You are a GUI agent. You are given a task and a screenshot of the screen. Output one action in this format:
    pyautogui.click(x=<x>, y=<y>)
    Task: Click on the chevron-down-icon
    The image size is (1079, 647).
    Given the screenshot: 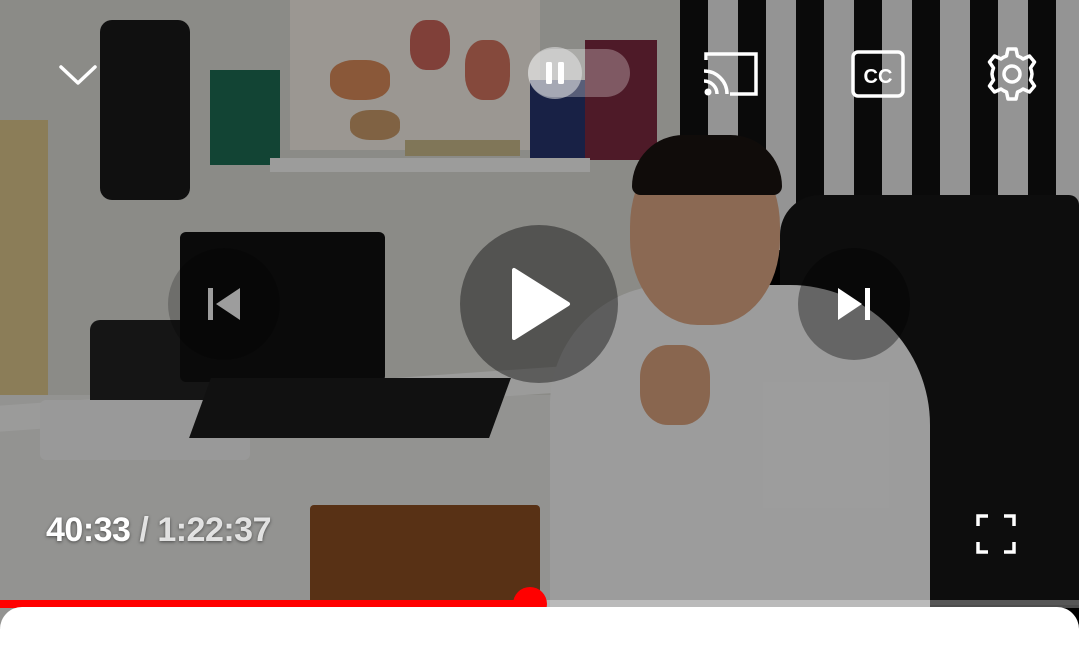 What is the action you would take?
    pyautogui.click(x=78, y=75)
    